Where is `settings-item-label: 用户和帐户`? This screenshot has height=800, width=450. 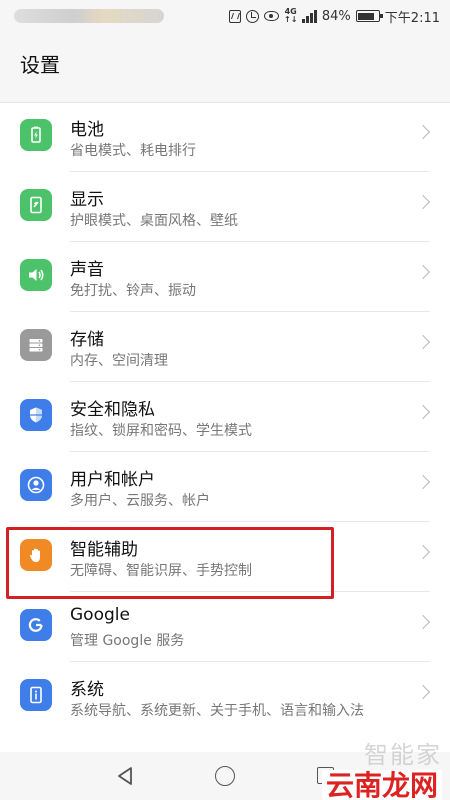 settings-item-label: 用户和帐户 is located at coordinates (112, 480).